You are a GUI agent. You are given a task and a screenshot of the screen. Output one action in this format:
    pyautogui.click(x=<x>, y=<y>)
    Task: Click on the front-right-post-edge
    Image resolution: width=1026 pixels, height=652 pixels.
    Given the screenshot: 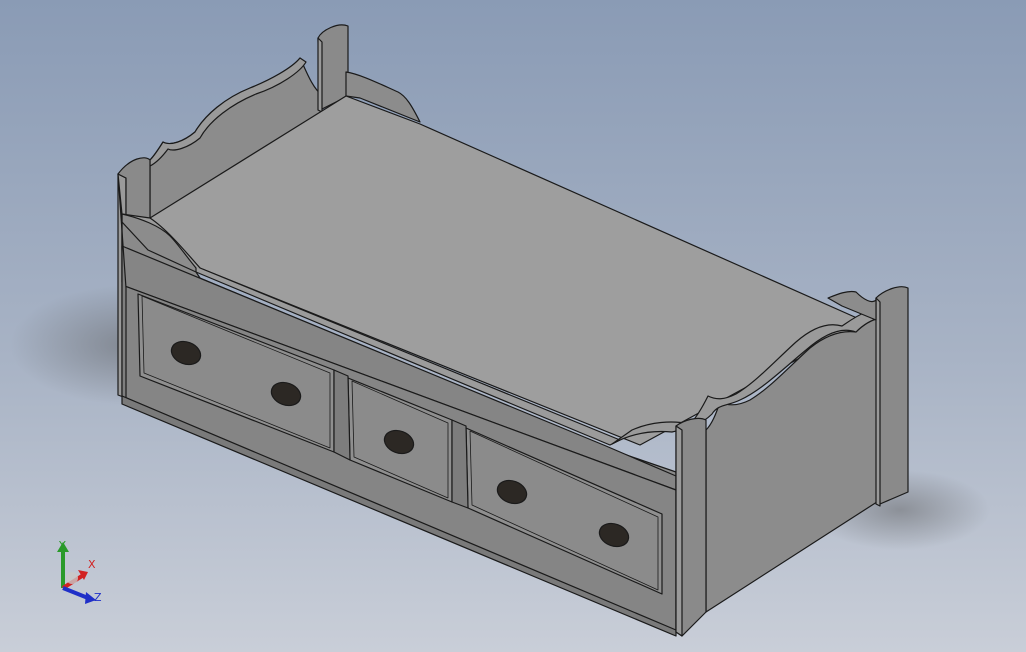 What is the action you would take?
    pyautogui.click(x=679, y=531)
    